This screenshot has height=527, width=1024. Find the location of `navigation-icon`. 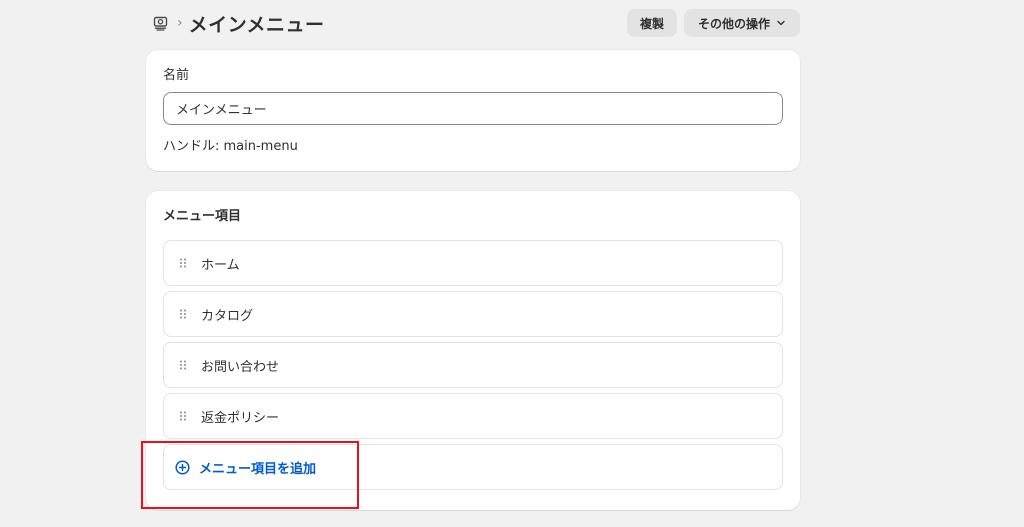

navigation-icon is located at coordinates (160, 23).